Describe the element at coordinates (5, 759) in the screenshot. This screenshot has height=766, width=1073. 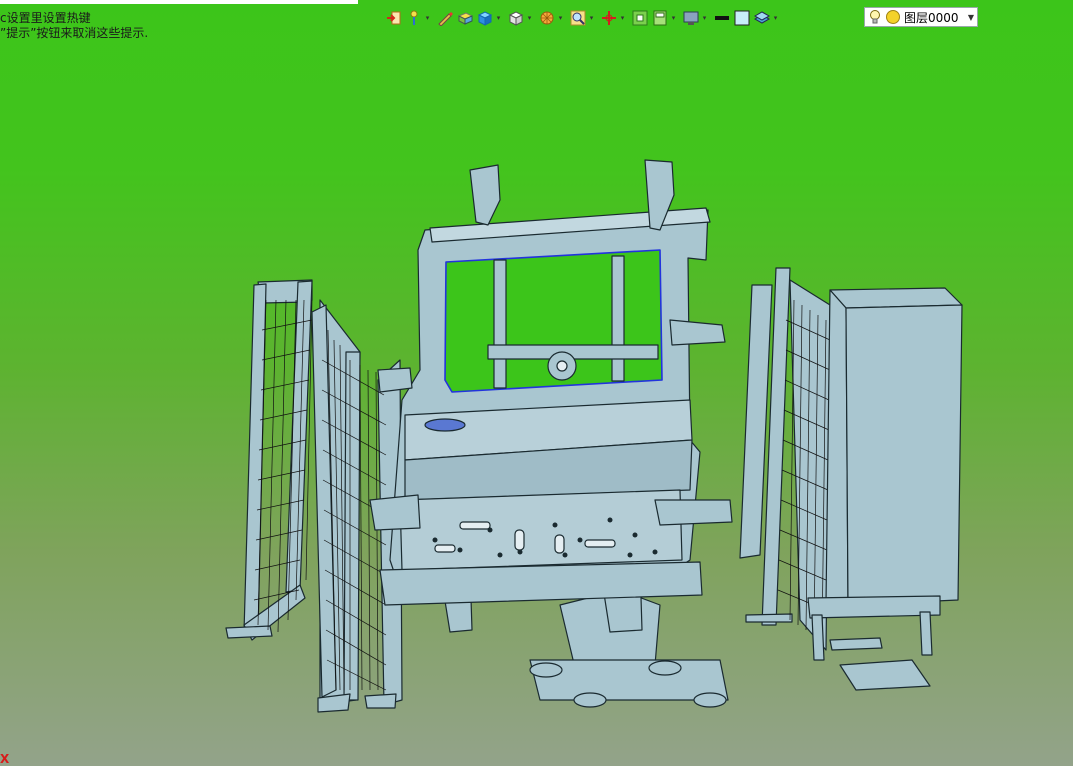
I see `axis-x-label: X` at that location.